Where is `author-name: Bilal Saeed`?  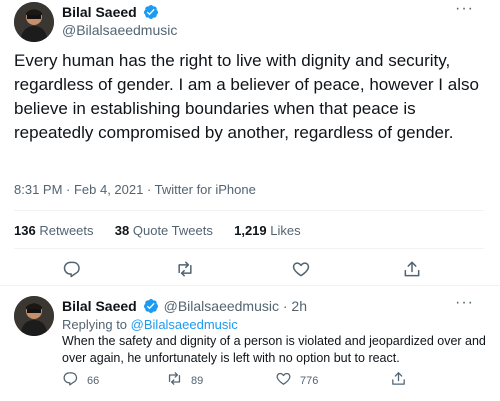 author-name: Bilal Saeed is located at coordinates (99, 12).